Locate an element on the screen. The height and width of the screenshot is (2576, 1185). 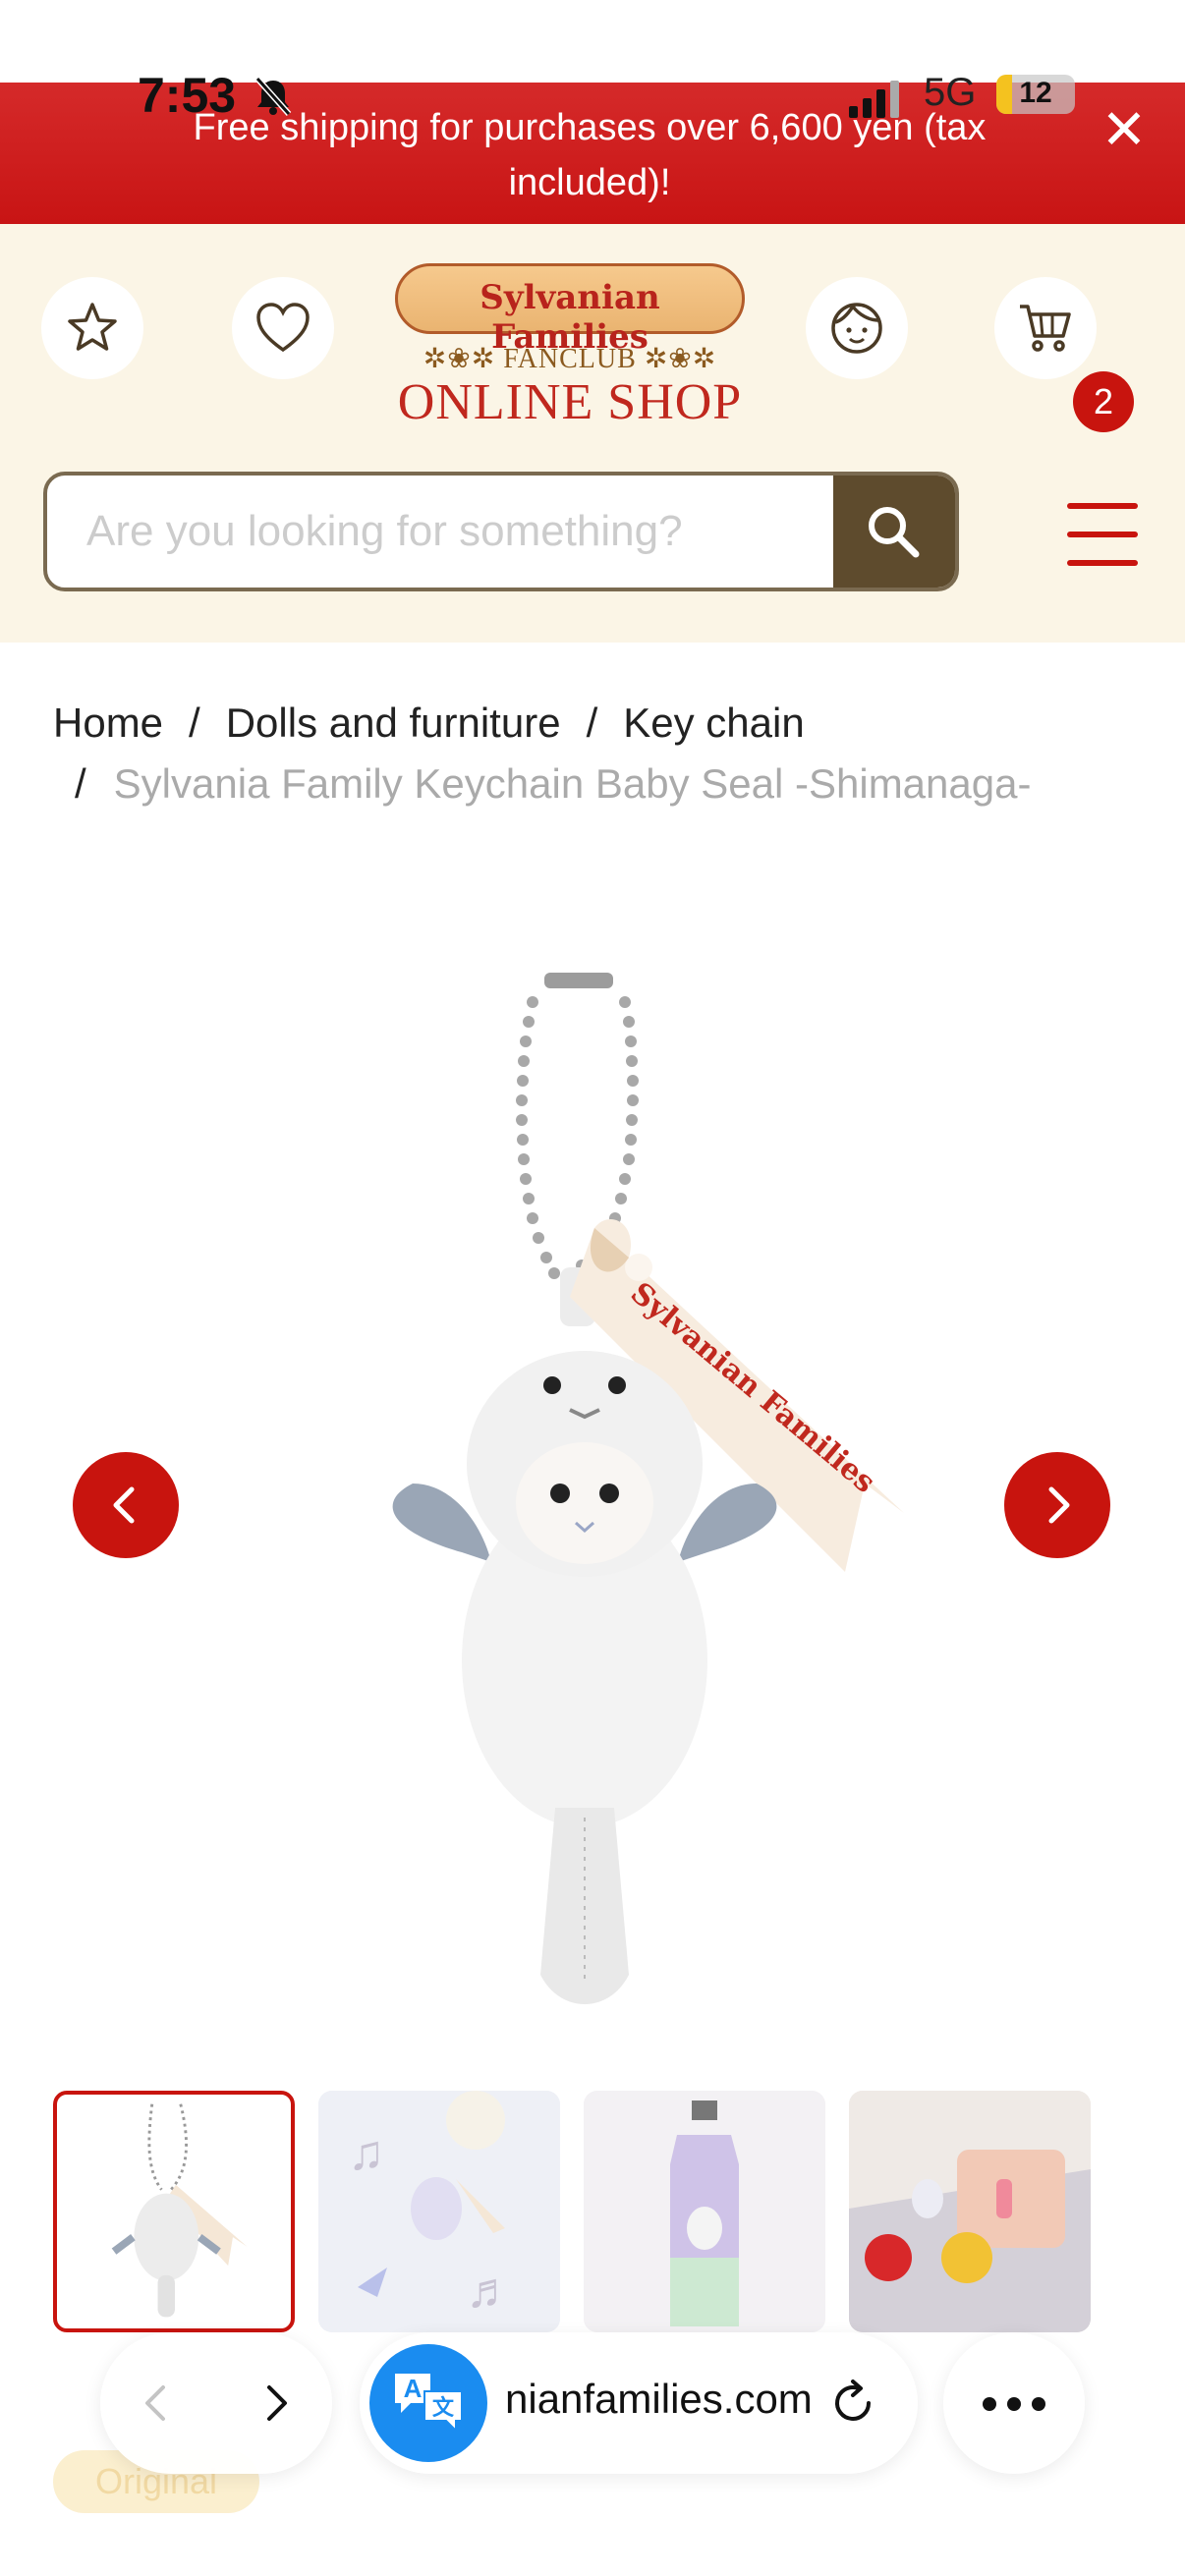
search-bar is located at coordinates (501, 531).